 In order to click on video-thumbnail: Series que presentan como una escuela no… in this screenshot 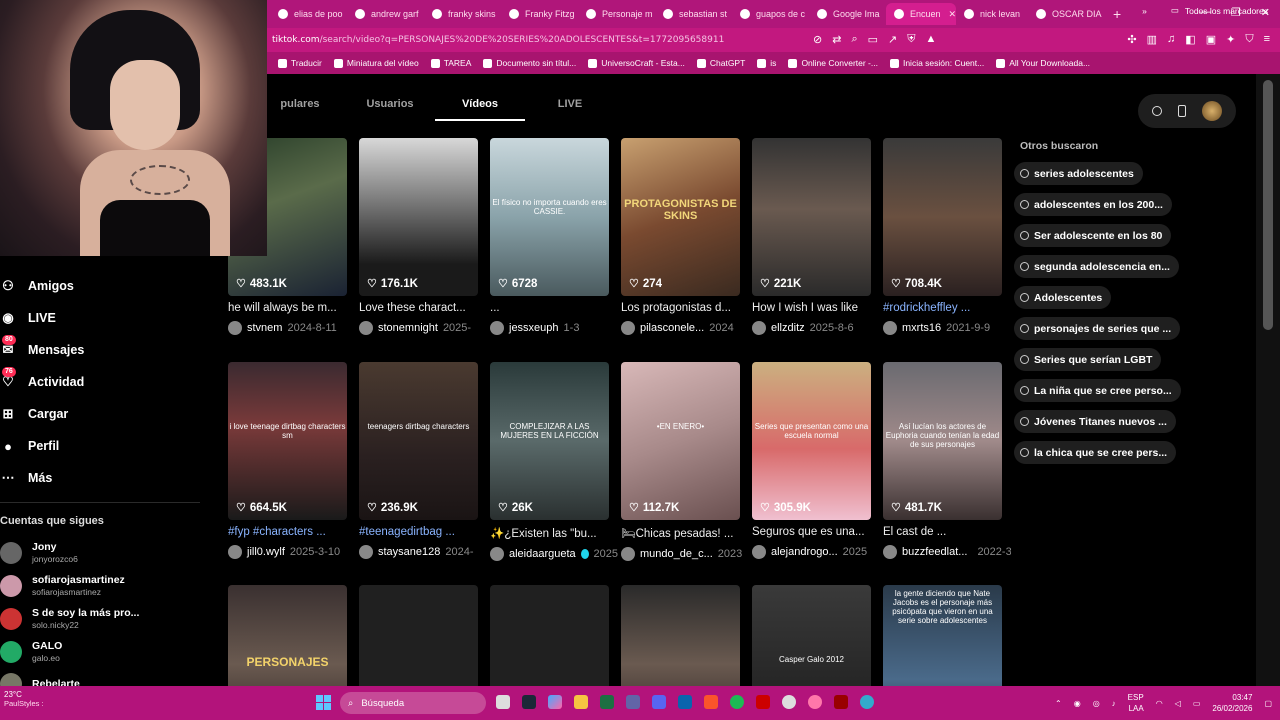, I will do `click(811, 441)`.